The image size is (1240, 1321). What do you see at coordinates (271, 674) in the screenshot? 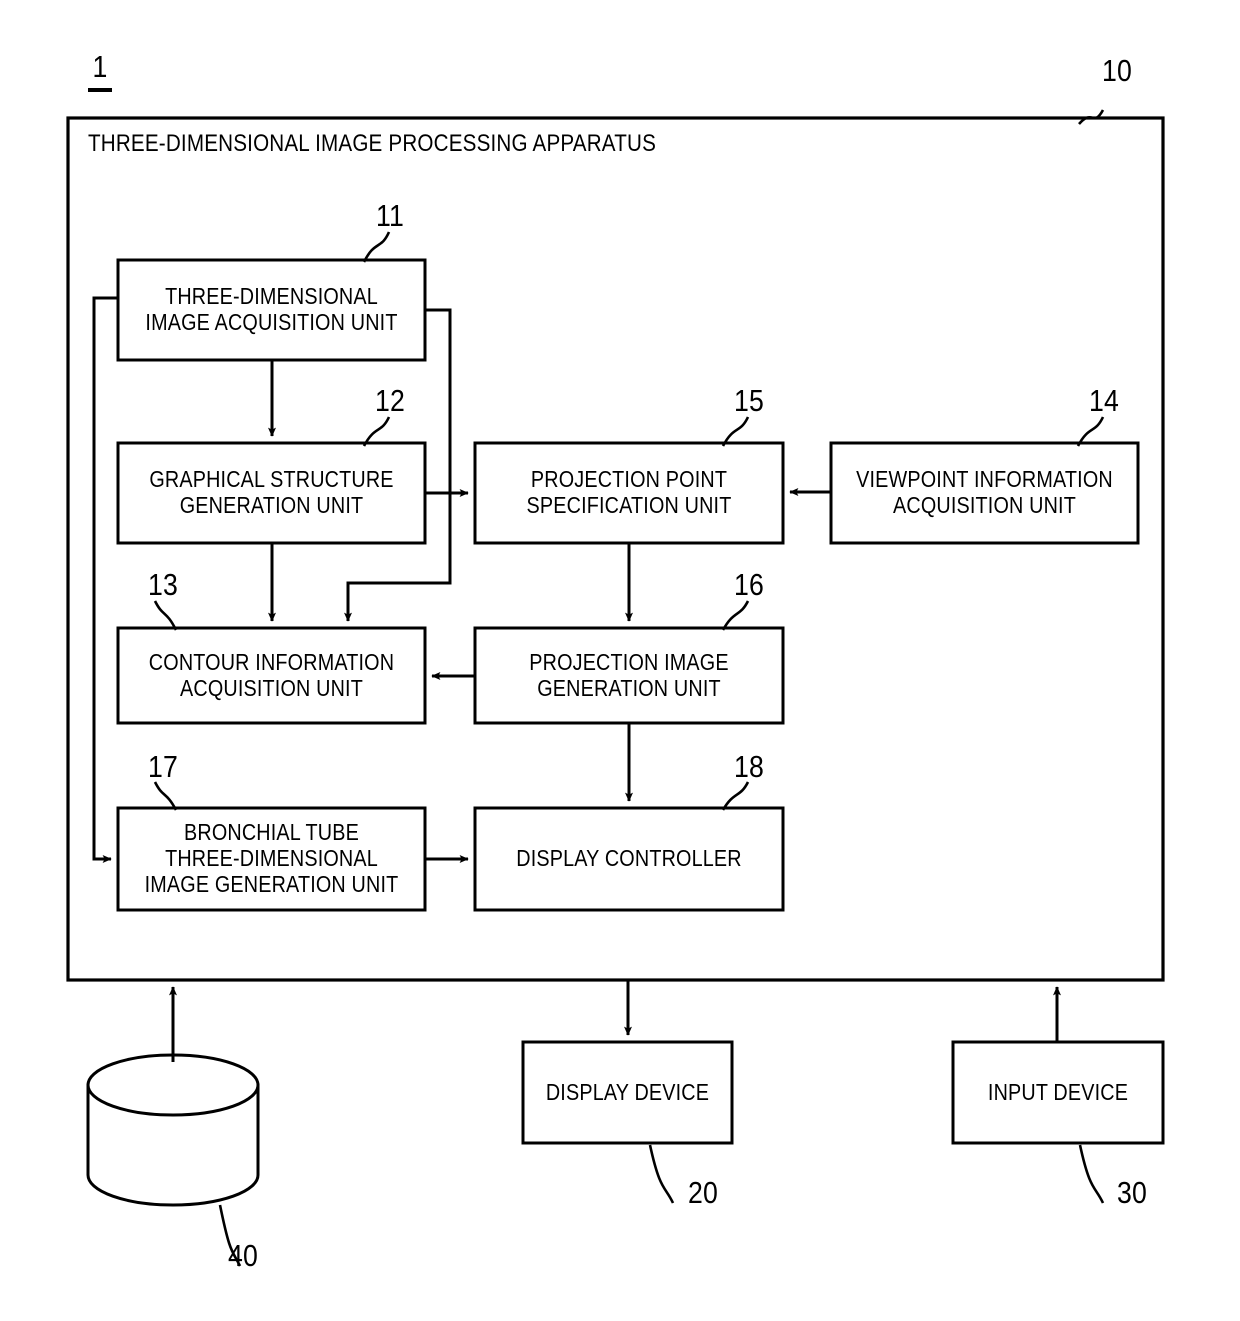
I see `box-label-13: CONTOUR INFORMATION ACQUISITION UNIT` at bounding box center [271, 674].